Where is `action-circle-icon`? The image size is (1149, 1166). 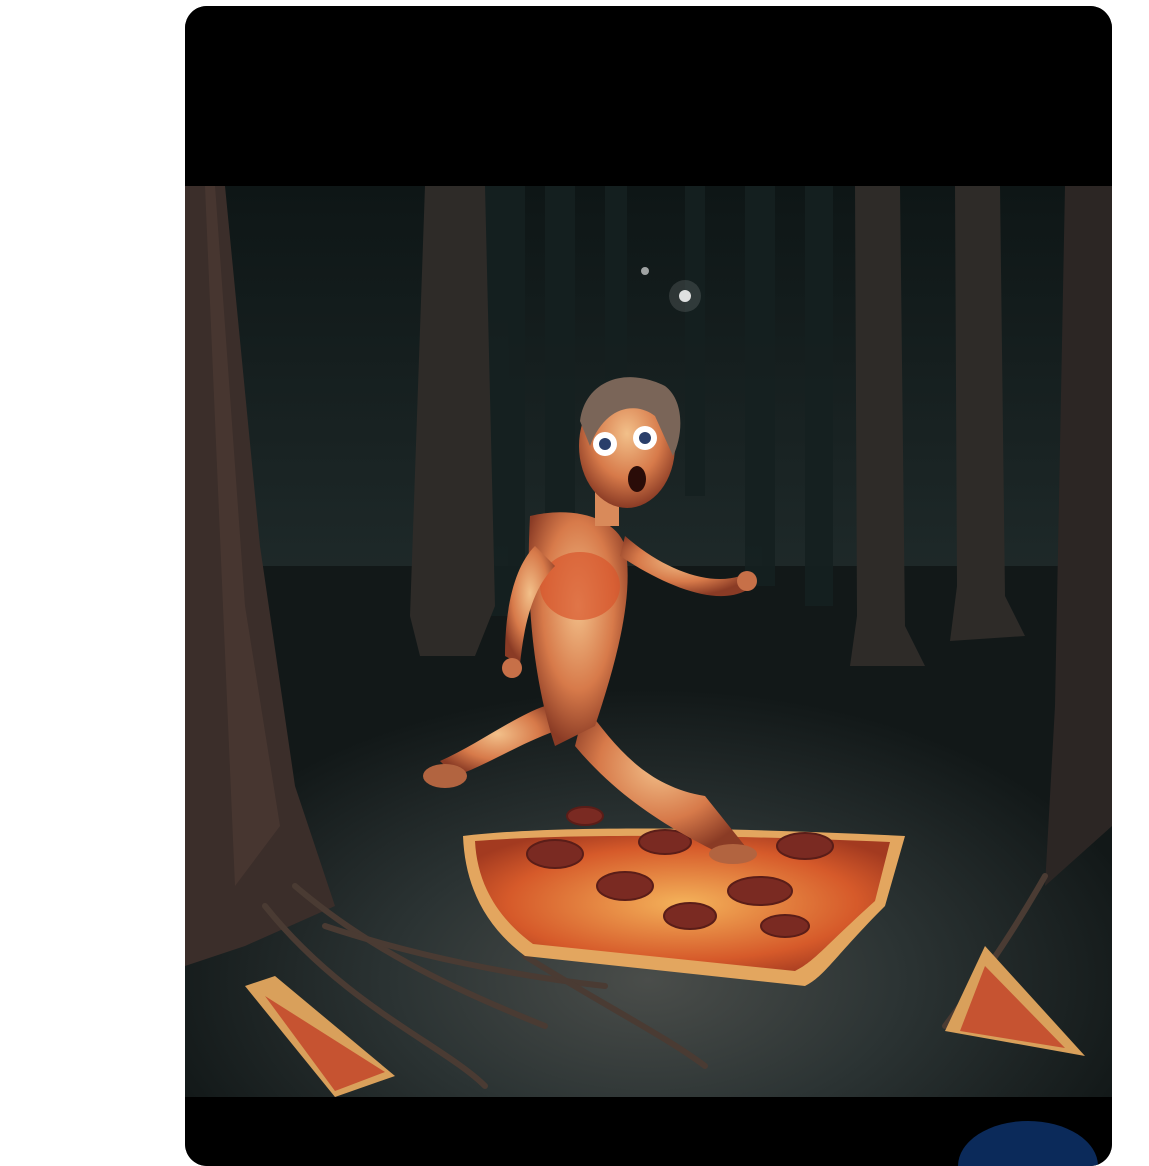
action-circle-icon is located at coordinates (1028, 1143).